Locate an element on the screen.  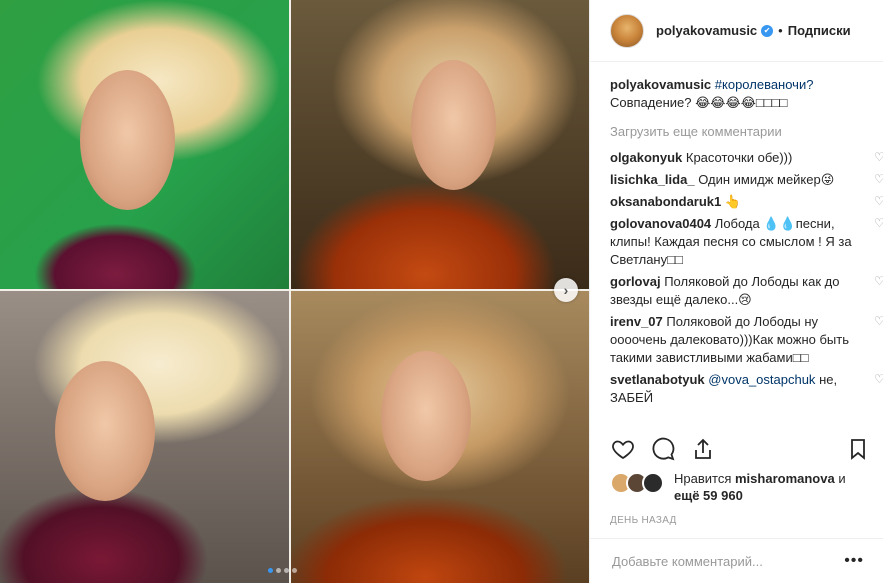
comment-username: olgakonyuk is located at coordinates (646, 157).